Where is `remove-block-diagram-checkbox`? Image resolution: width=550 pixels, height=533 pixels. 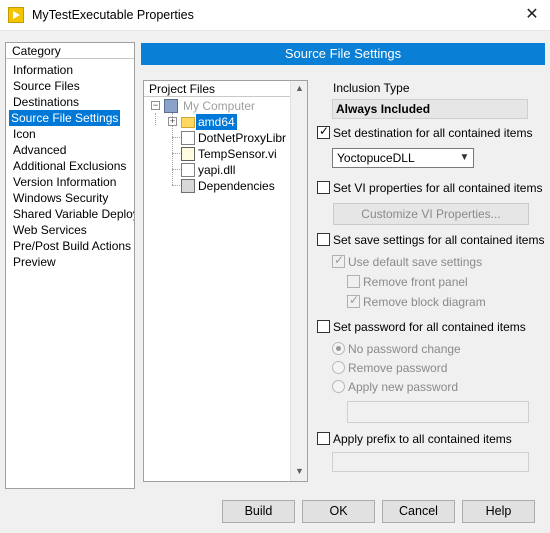 remove-block-diagram-checkbox is located at coordinates (353, 300).